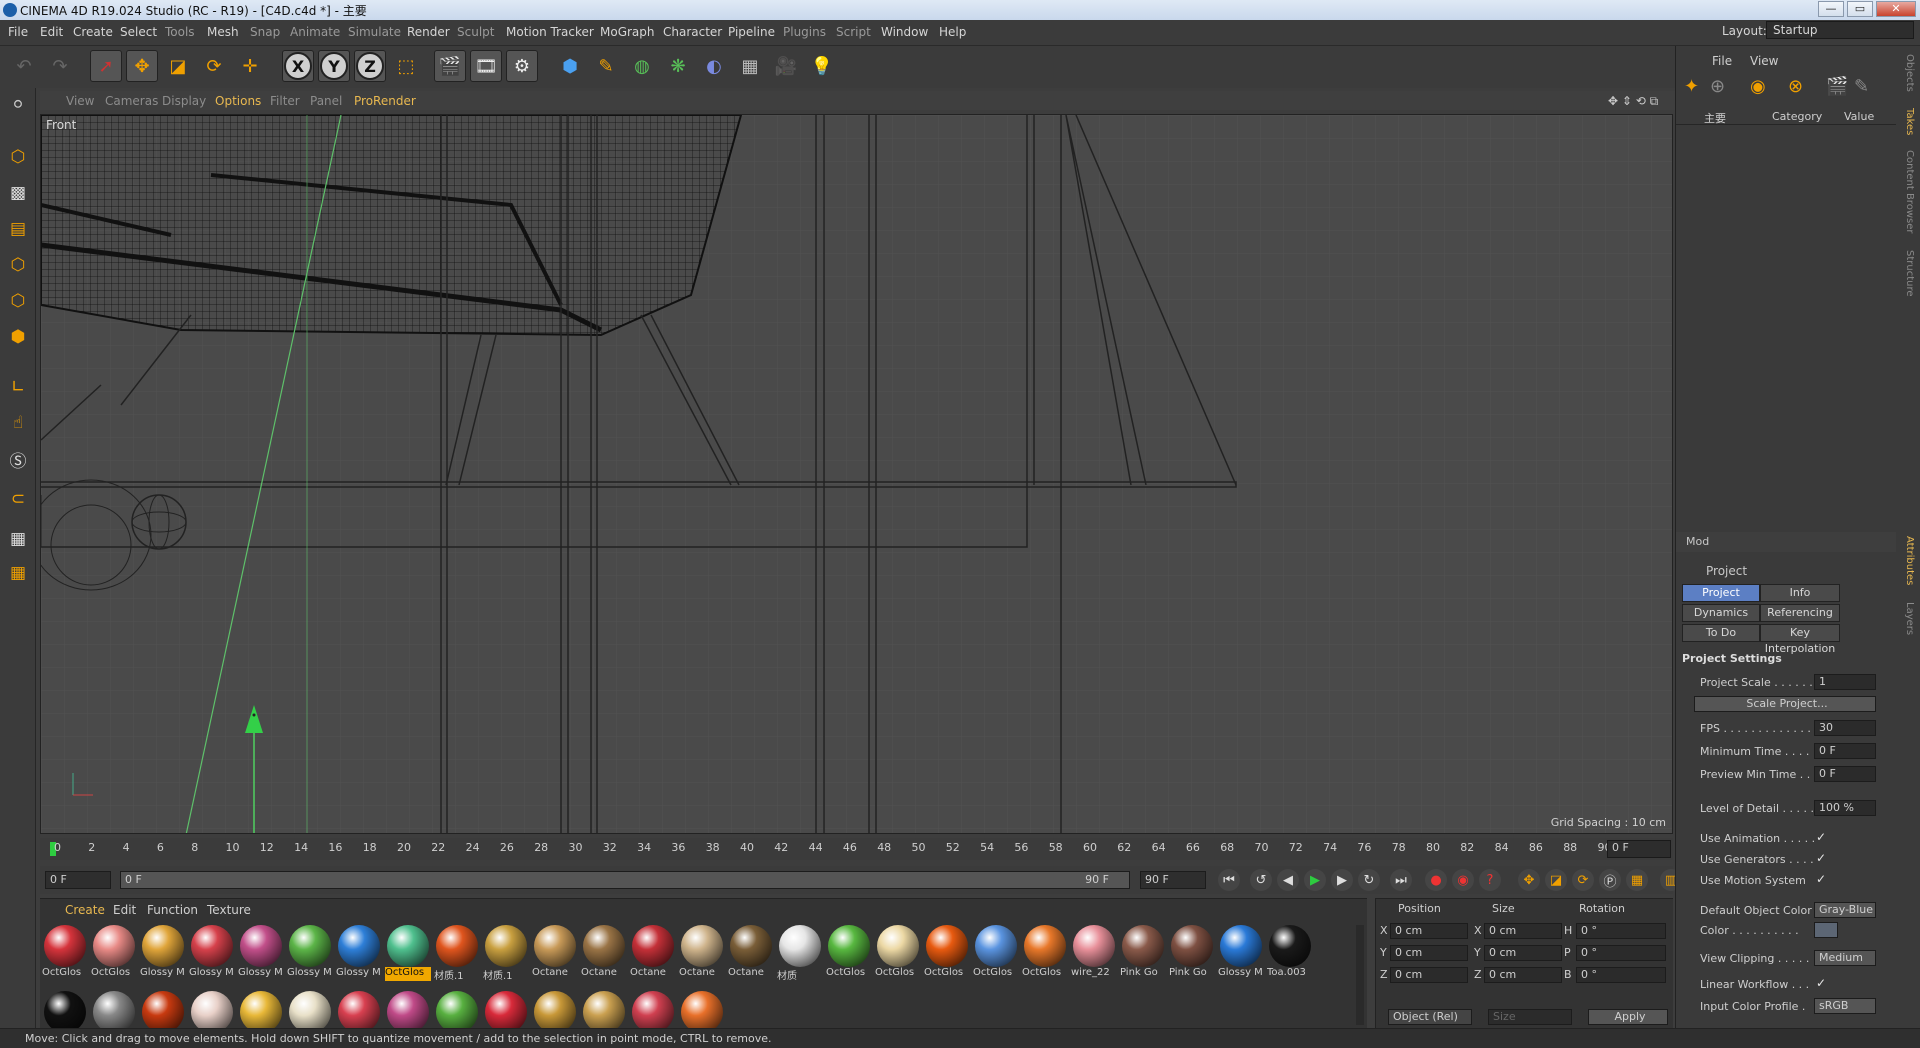 This screenshot has width=1920, height=1048. Describe the element at coordinates (334, 66) in the screenshot. I see `y-axis-lock-button: Y` at that location.